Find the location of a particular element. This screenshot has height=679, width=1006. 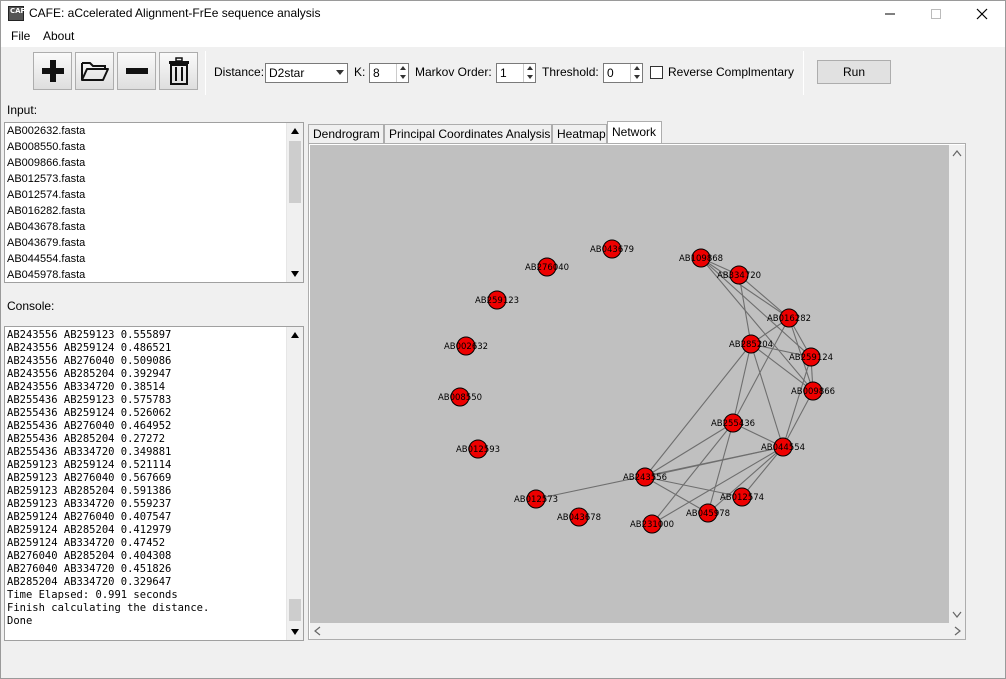

input-file-item: AB002632.fasta is located at coordinates (146, 131).